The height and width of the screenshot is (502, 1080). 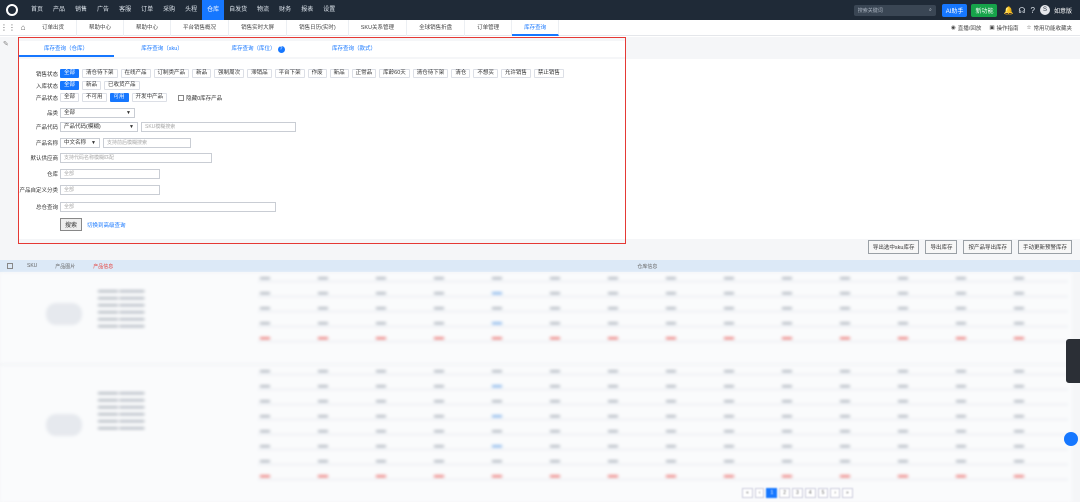 I want to click on tab-right-link: 操作指南, so click(x=1008, y=28).